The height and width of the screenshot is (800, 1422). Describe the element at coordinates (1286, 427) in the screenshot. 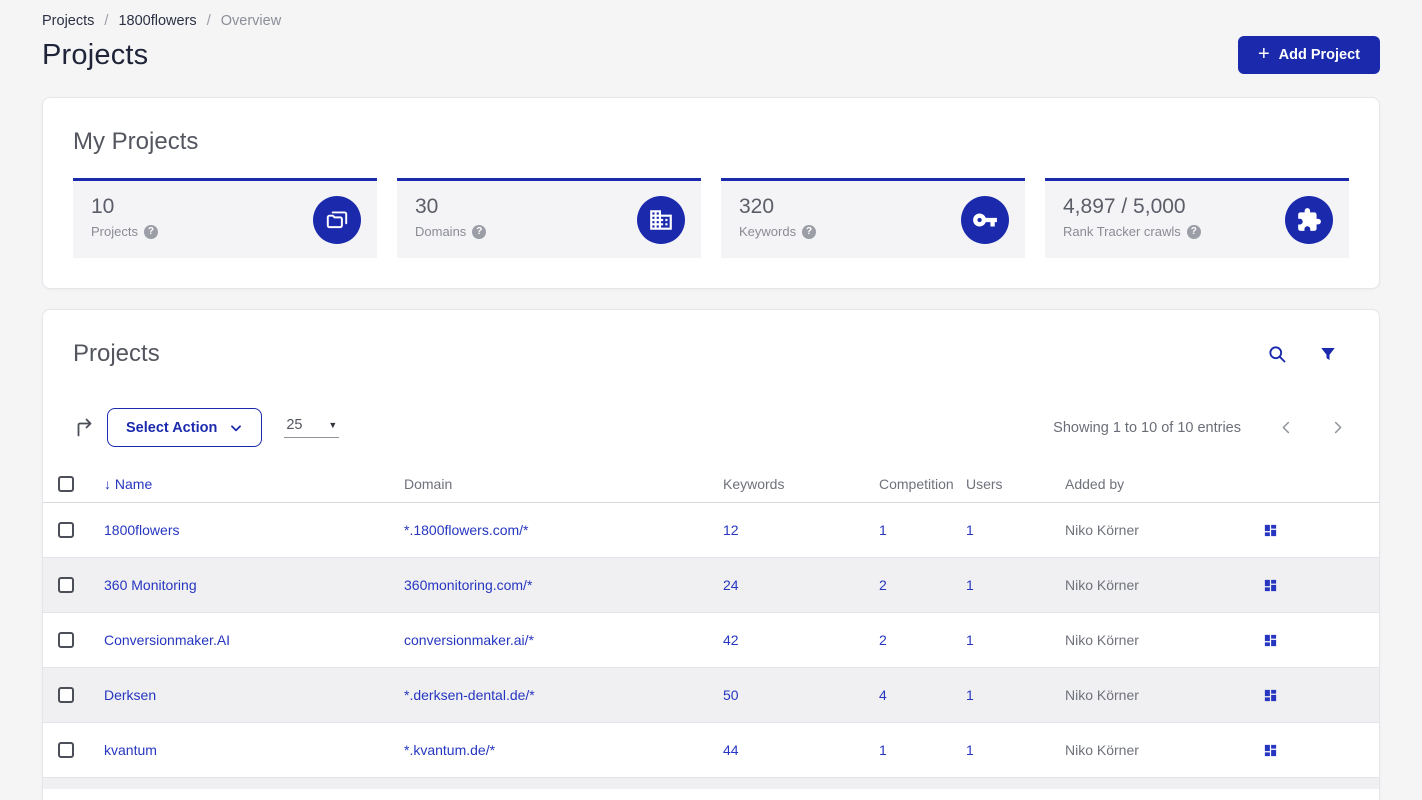

I see `chevron-left-icon` at that location.